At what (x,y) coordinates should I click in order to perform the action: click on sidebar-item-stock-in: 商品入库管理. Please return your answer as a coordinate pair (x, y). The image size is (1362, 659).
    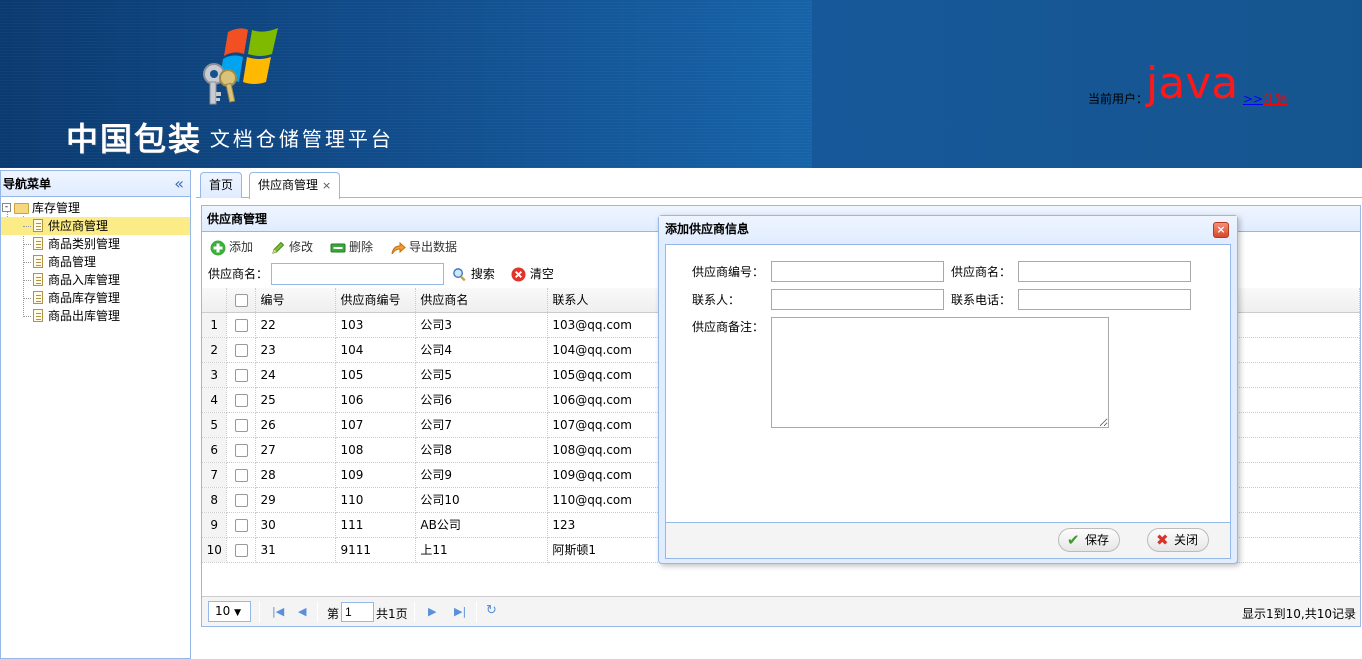
    Looking at the image, I should click on (95, 280).